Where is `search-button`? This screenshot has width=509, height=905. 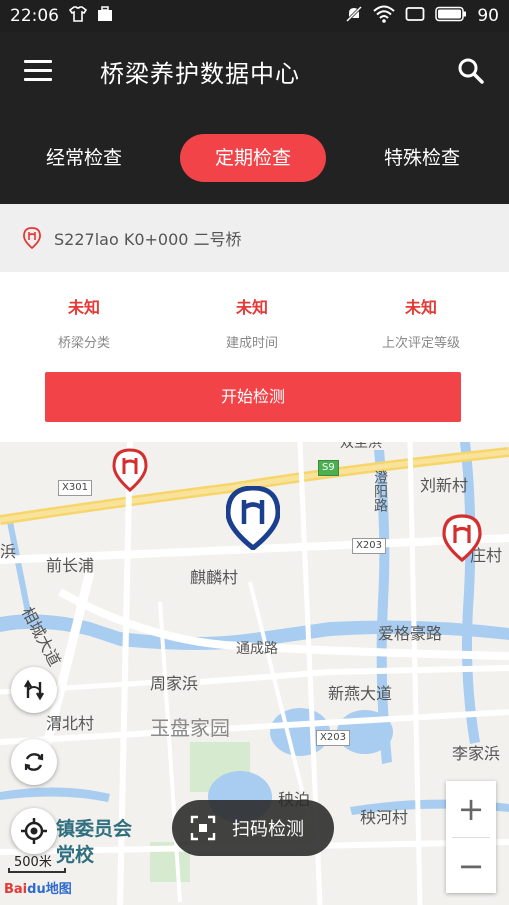 search-button is located at coordinates (471, 71).